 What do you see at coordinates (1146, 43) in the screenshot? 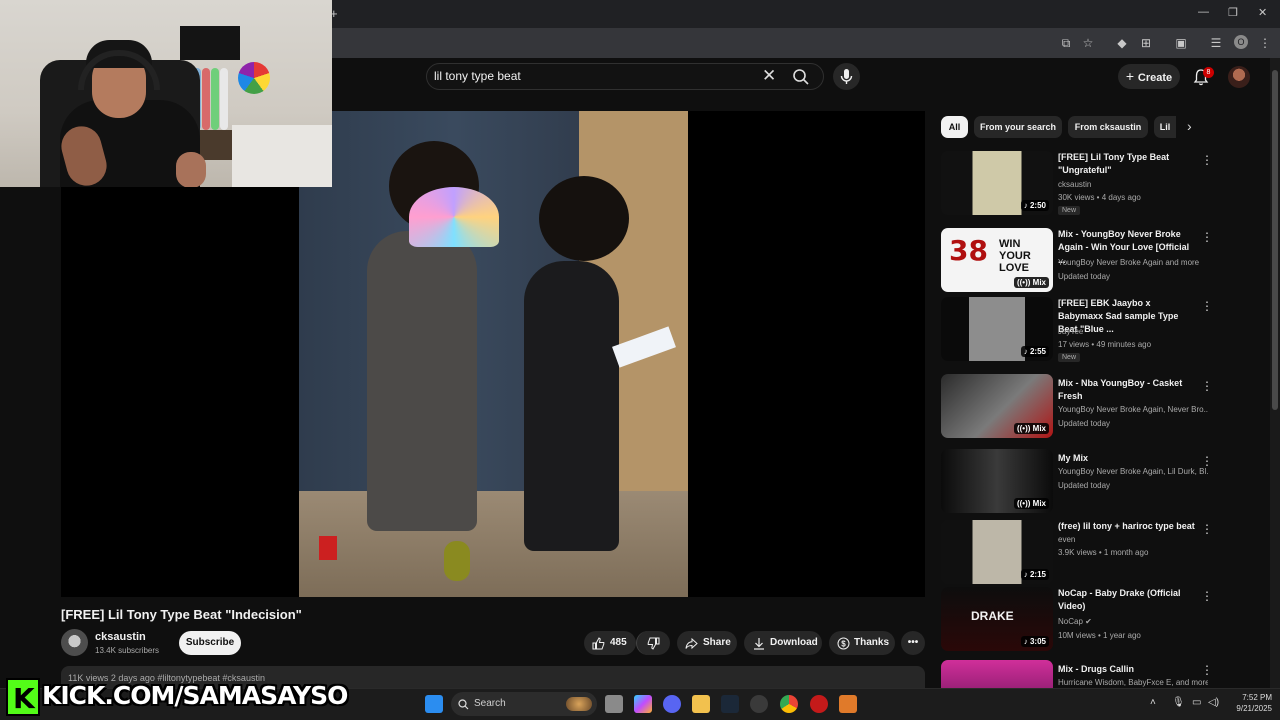
I see `extensions-puzzle-icon: ⊞` at bounding box center [1146, 43].